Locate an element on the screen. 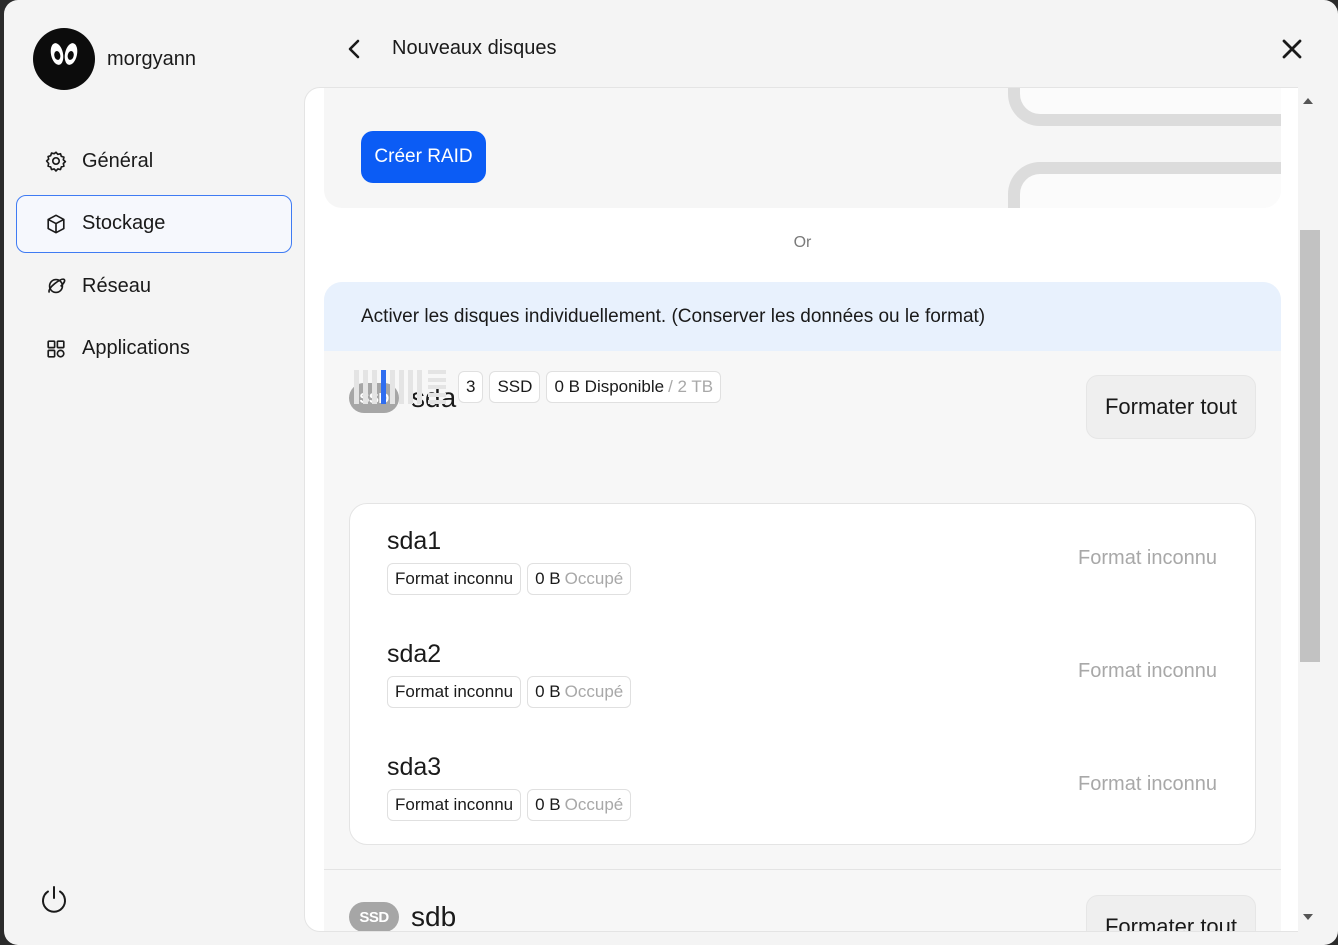 This screenshot has height=945, width=1338. disk-meta: 3 SSD 0 B Disponible / 2 TB is located at coordinates (540, 387).